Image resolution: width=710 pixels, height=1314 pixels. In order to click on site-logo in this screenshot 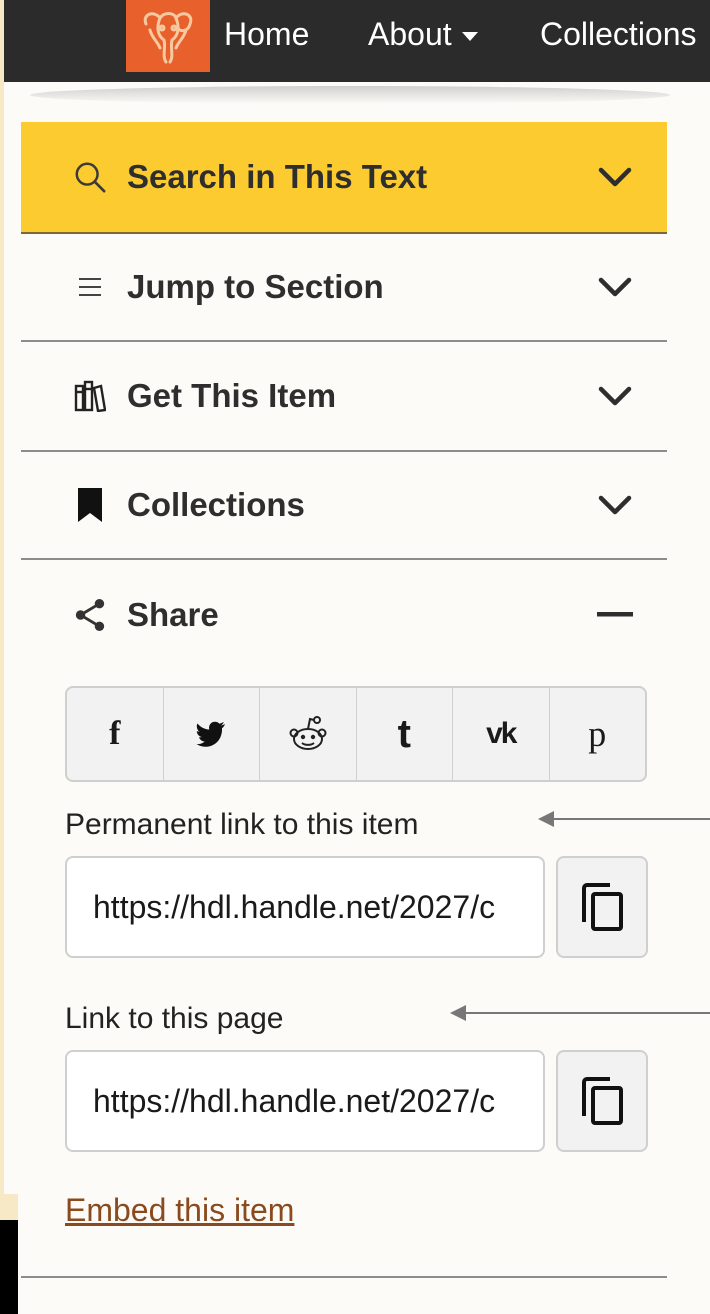, I will do `click(168, 36)`.